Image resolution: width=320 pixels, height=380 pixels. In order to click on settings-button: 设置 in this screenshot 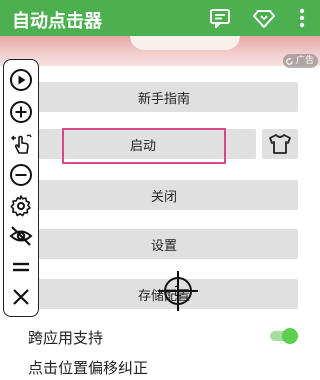, I will do `click(164, 244)`.